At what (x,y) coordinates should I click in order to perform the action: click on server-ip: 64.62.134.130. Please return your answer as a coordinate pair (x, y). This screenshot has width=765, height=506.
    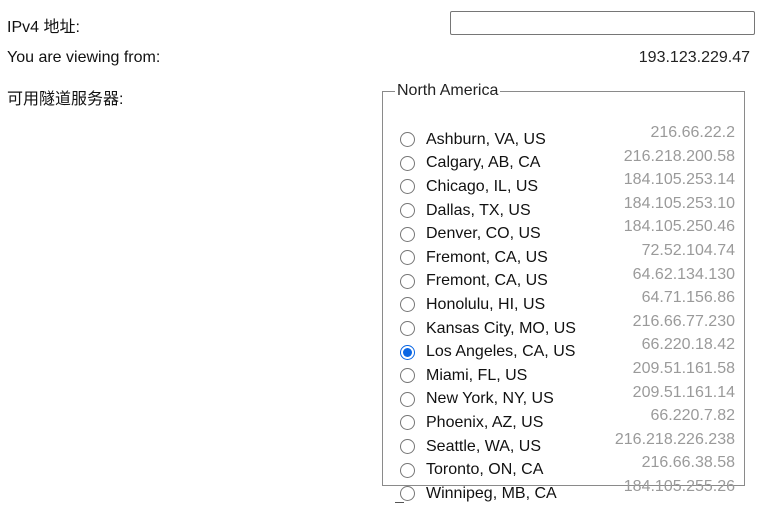
    Looking at the image, I should click on (683, 274).